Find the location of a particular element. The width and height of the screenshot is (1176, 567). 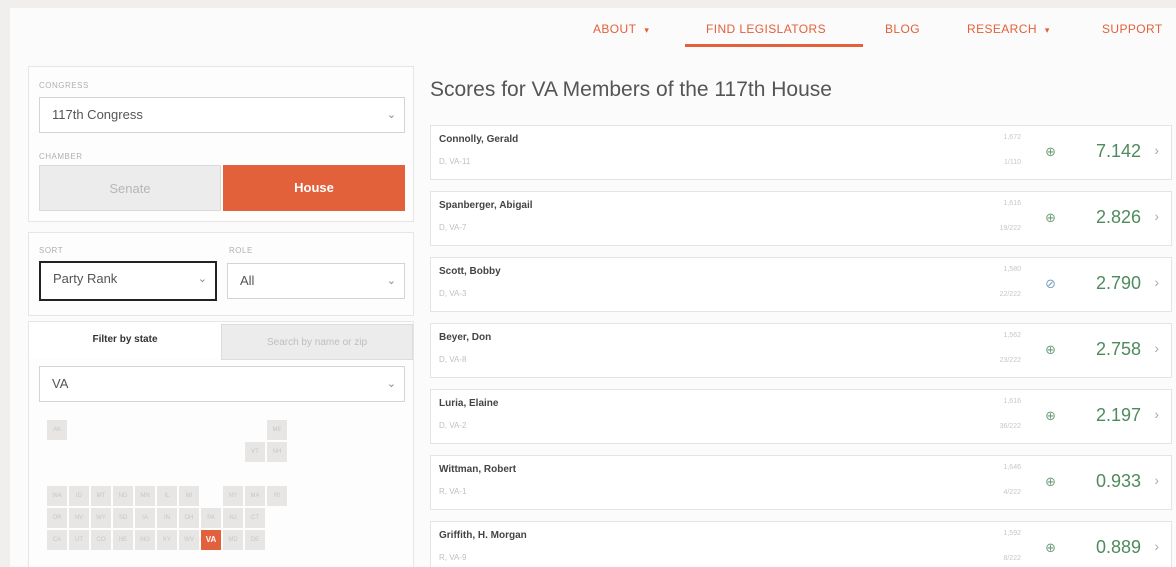

state-tile-mo: MO is located at coordinates (145, 540).